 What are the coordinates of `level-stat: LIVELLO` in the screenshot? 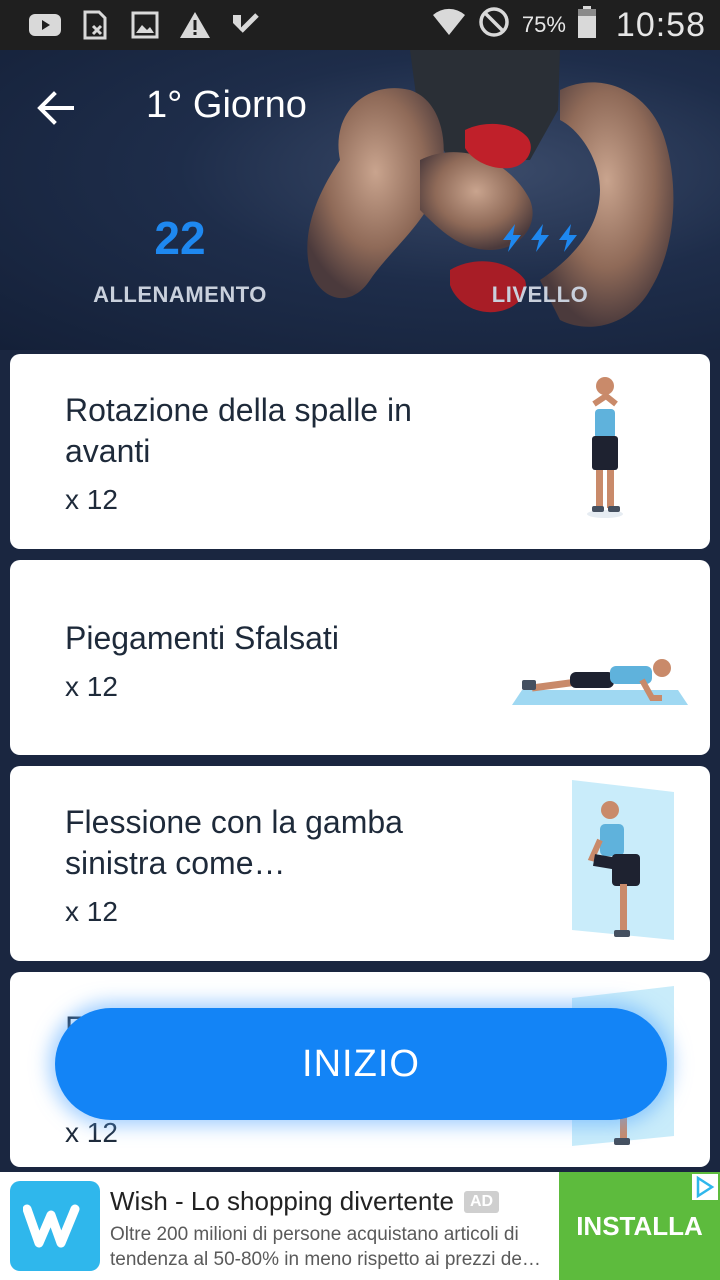 It's located at (540, 259).